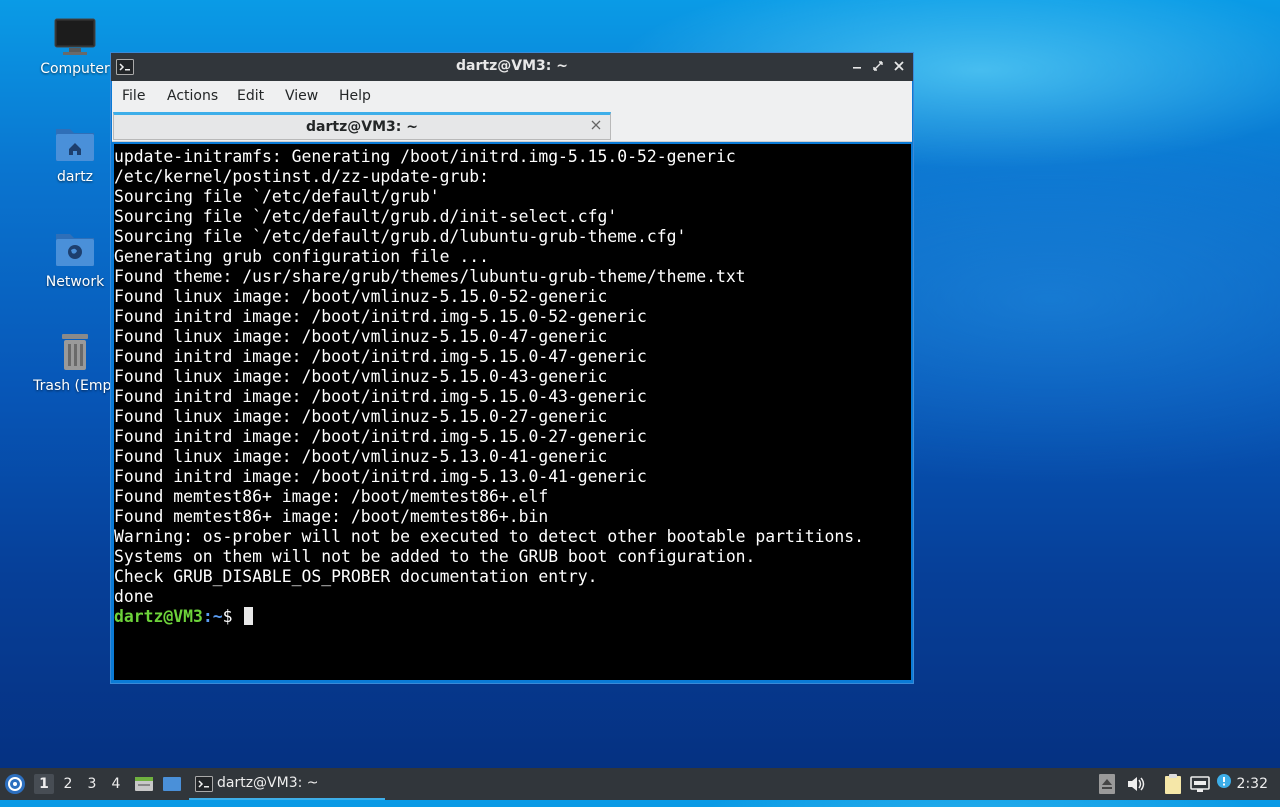 The height and width of the screenshot is (807, 1280). I want to click on main-menu-button, so click(17, 784).